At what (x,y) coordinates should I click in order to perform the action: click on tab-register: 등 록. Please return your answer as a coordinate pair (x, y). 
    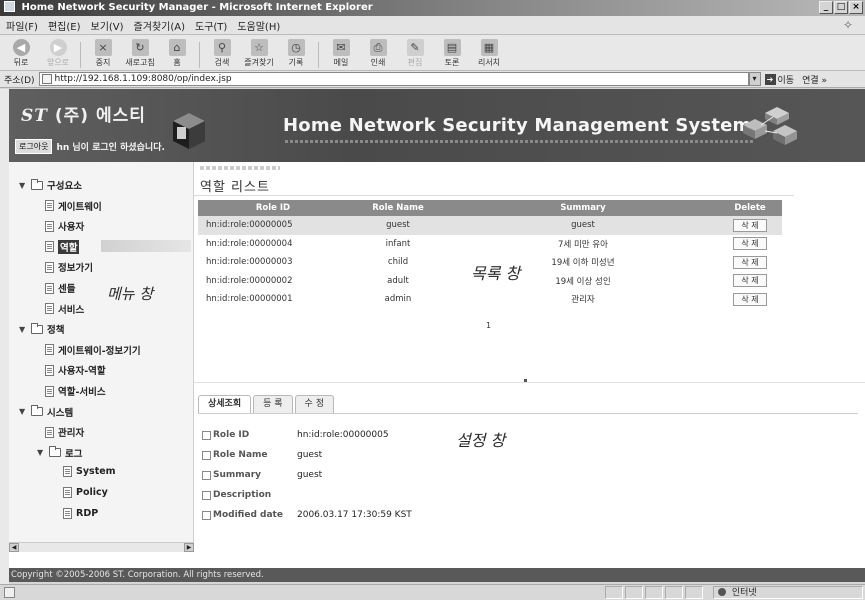
    Looking at the image, I should click on (273, 404).